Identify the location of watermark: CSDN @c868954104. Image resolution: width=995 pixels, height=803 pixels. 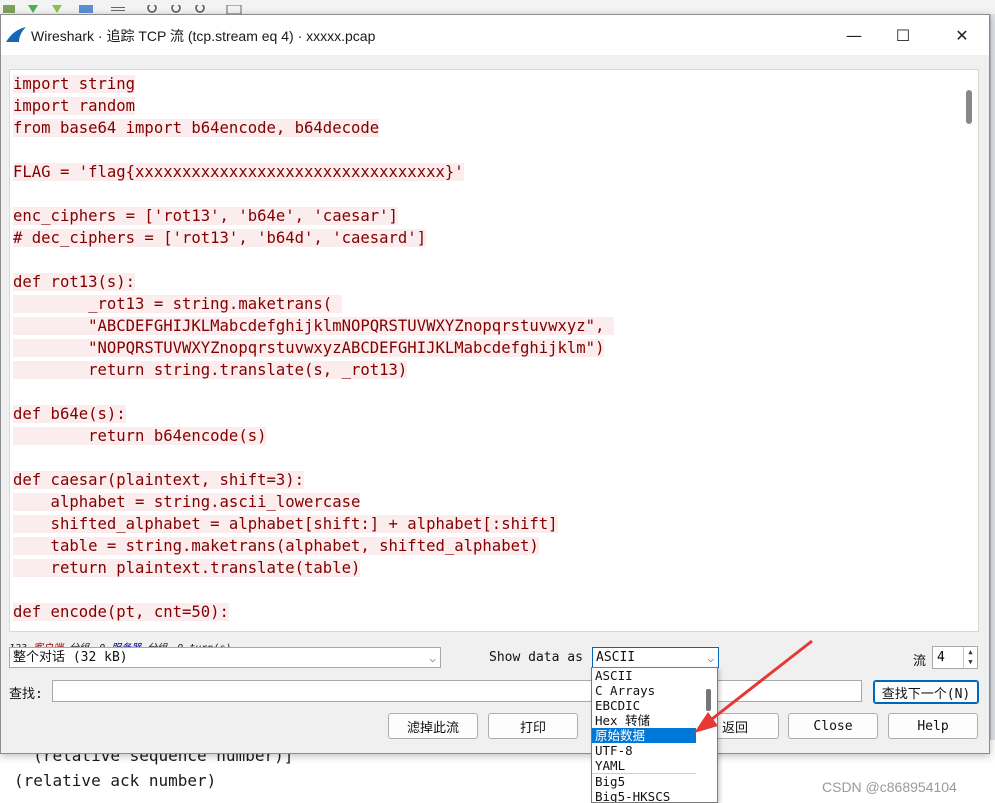
(889, 787).